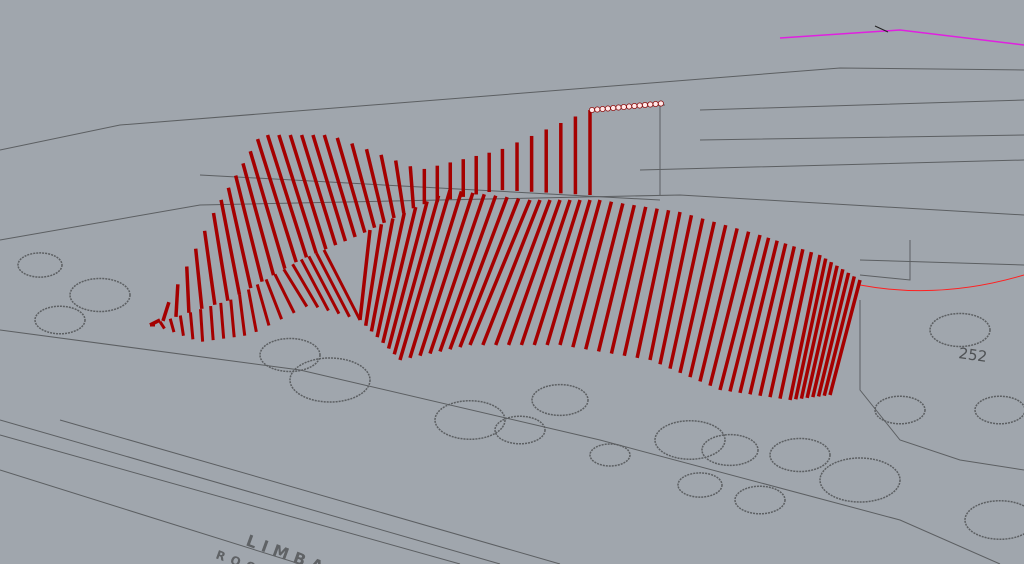 The height and width of the screenshot is (564, 1024). What do you see at coordinates (901, 37) in the screenshot?
I see `magenta-curve` at bounding box center [901, 37].